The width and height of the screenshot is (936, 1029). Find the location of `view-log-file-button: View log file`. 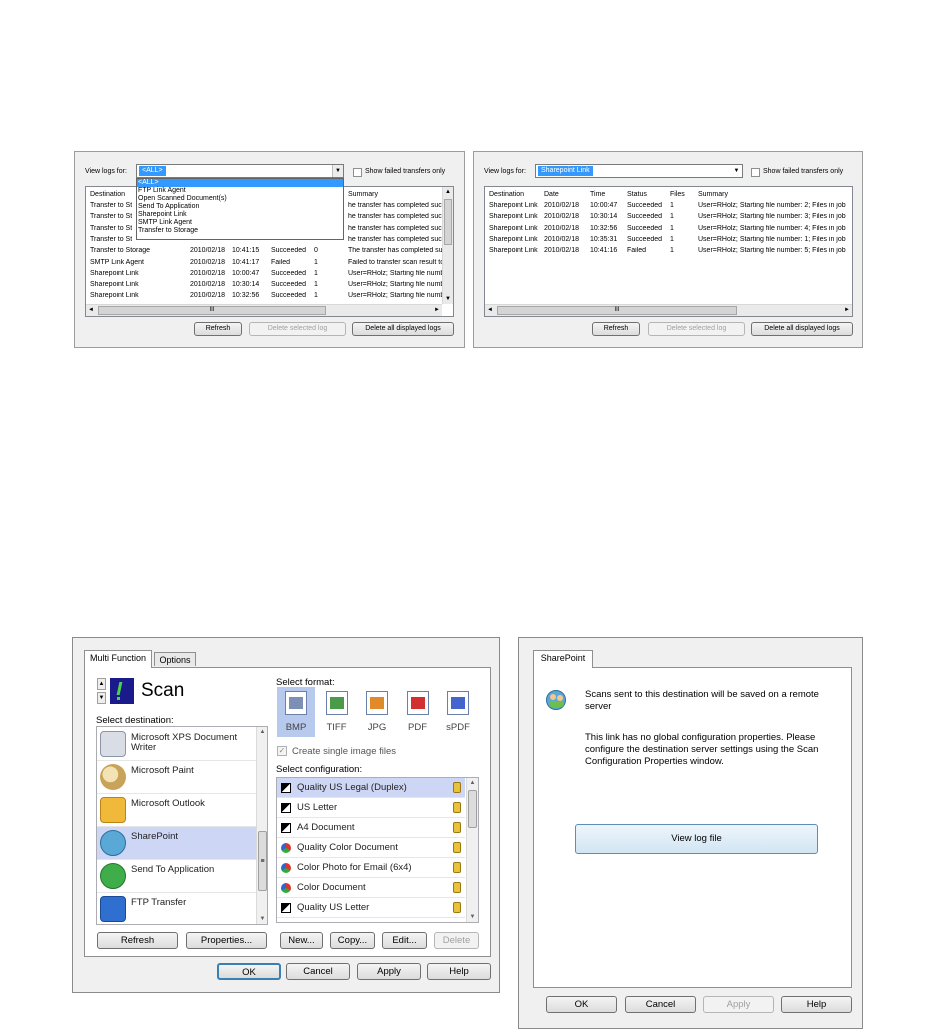

view-log-file-button: View log file is located at coordinates (696, 839).